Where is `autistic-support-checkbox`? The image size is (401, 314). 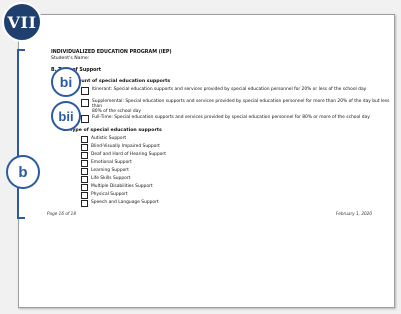 autistic-support-checkbox is located at coordinates (84, 139).